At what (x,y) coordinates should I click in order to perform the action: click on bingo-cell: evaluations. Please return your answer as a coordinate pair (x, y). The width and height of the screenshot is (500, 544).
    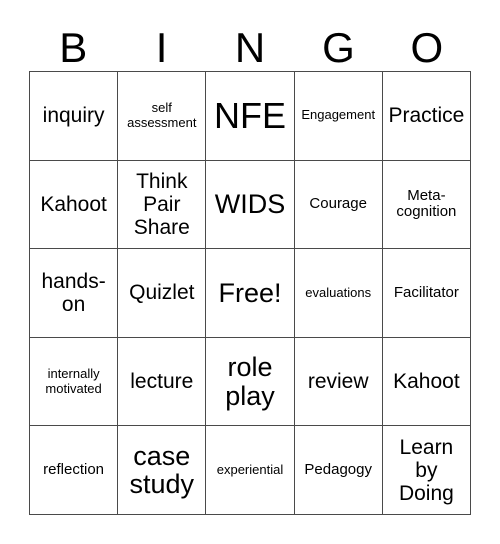
    Looking at the image, I should click on (338, 293).